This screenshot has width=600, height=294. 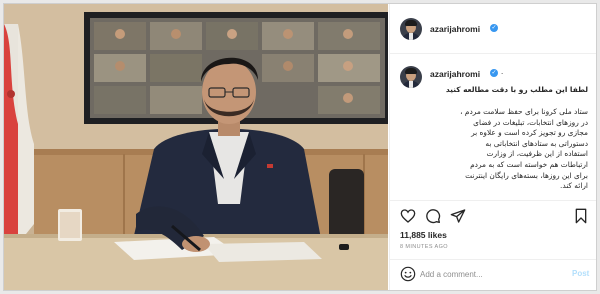 What do you see at coordinates (580, 273) in the screenshot?
I see `post-comment-button: Post` at bounding box center [580, 273].